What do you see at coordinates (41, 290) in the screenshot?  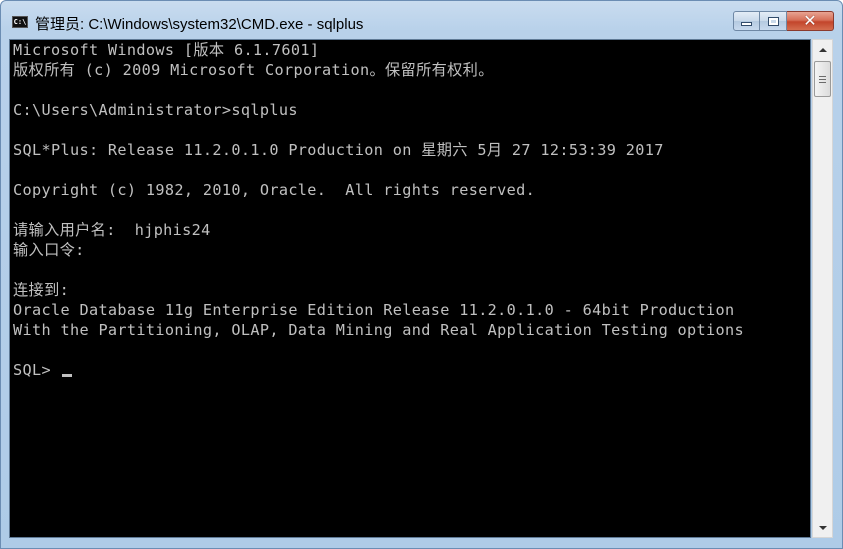 I see `console-line: 连接到:` at bounding box center [41, 290].